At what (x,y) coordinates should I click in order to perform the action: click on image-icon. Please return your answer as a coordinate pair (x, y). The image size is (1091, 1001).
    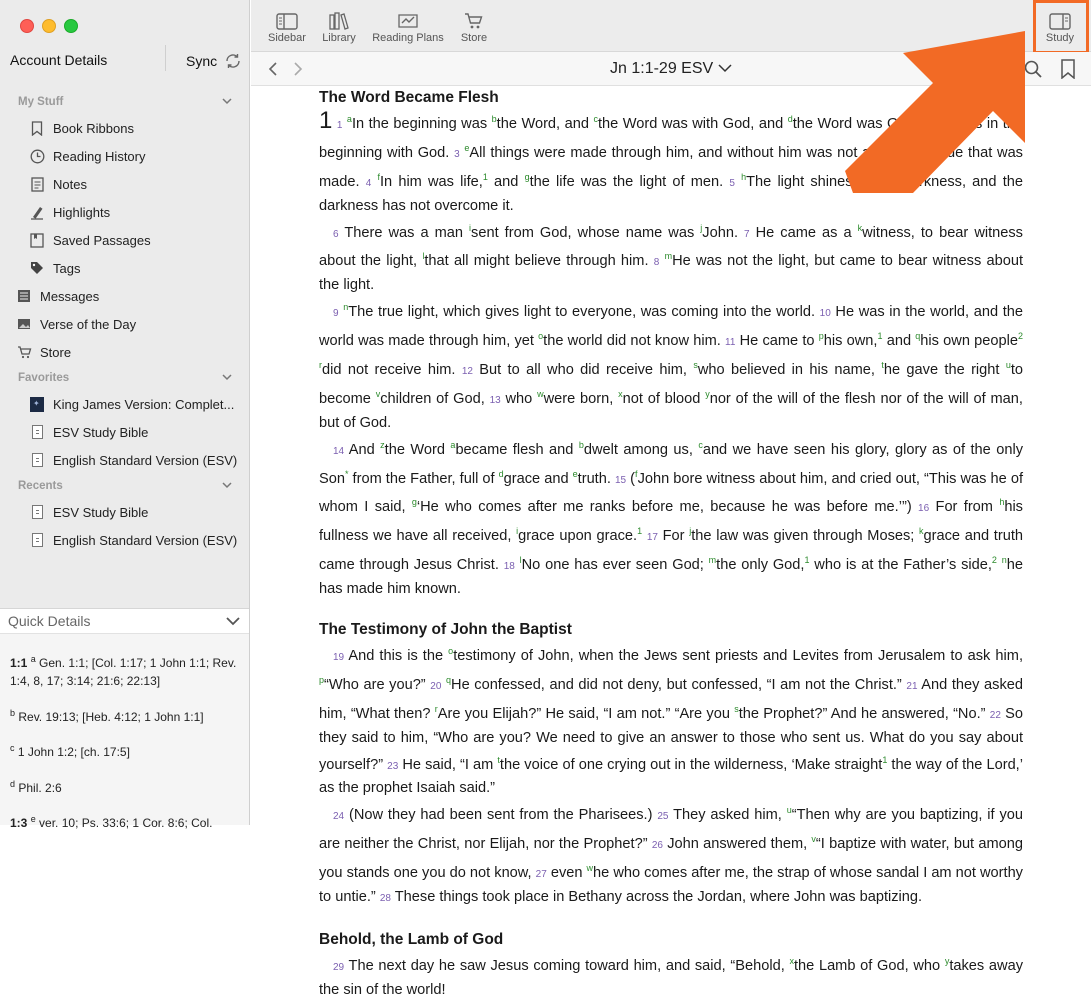
    Looking at the image, I should click on (24, 324).